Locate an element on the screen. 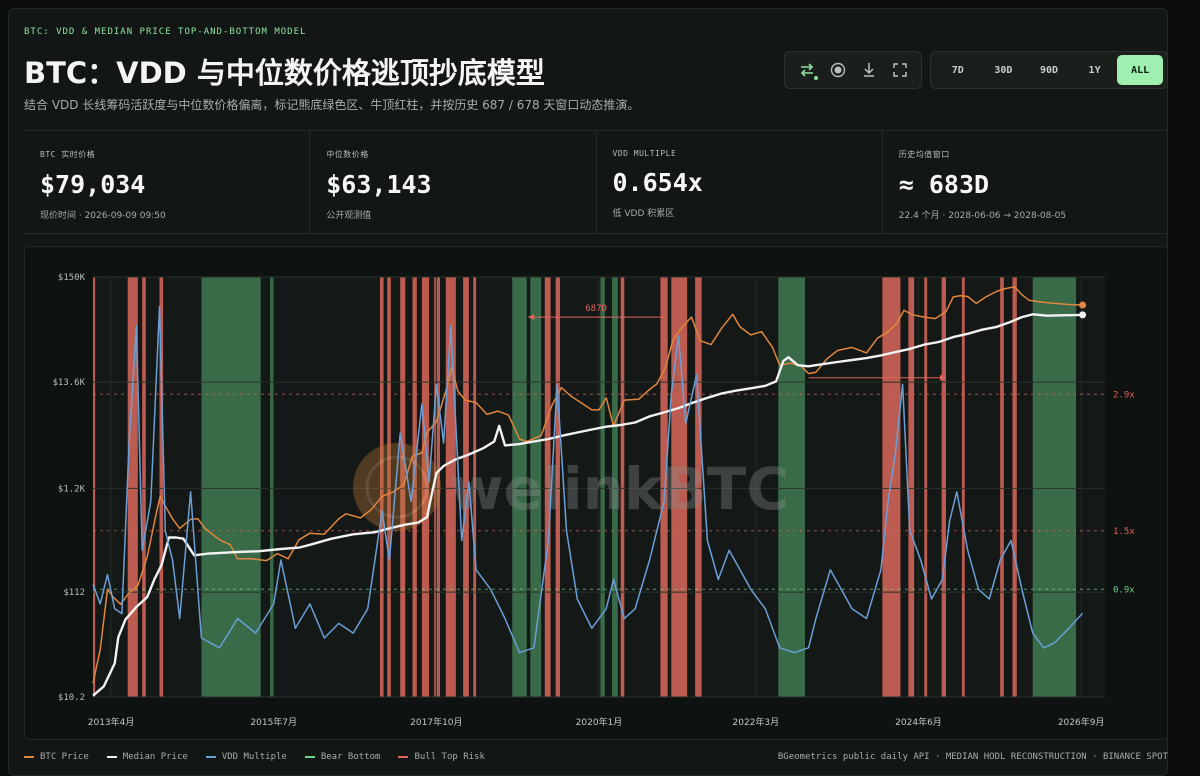 The image size is (1200, 776). y-tick-label: $112 is located at coordinates (74, 593).